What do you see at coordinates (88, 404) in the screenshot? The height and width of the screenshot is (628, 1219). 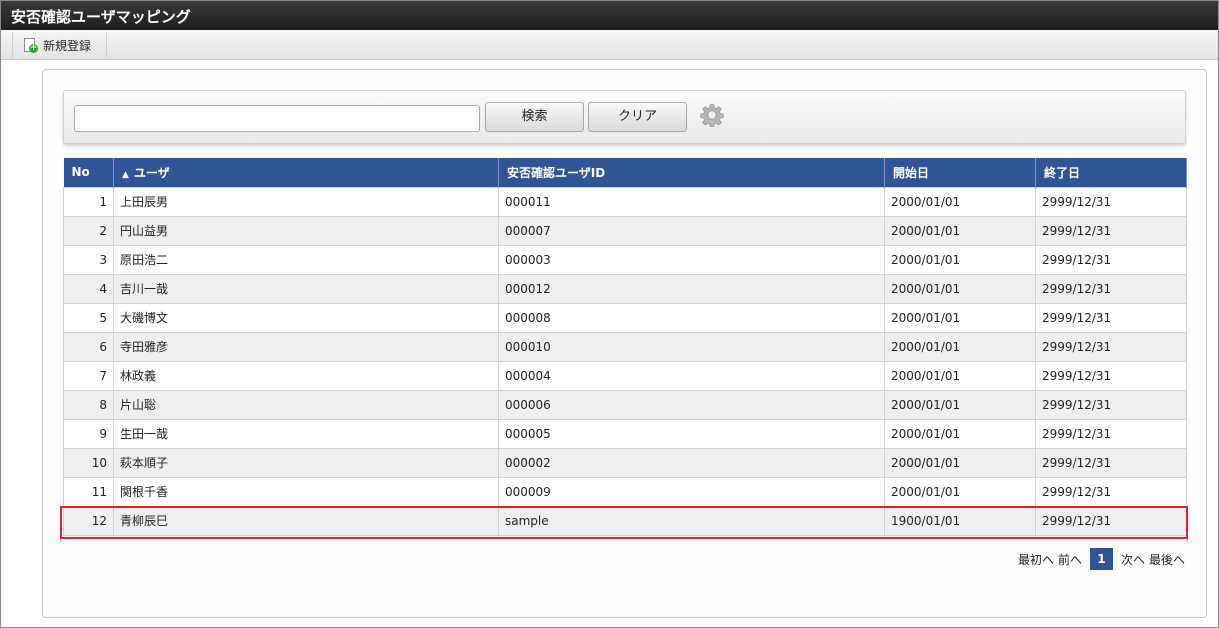 I see `cell-no: 8` at bounding box center [88, 404].